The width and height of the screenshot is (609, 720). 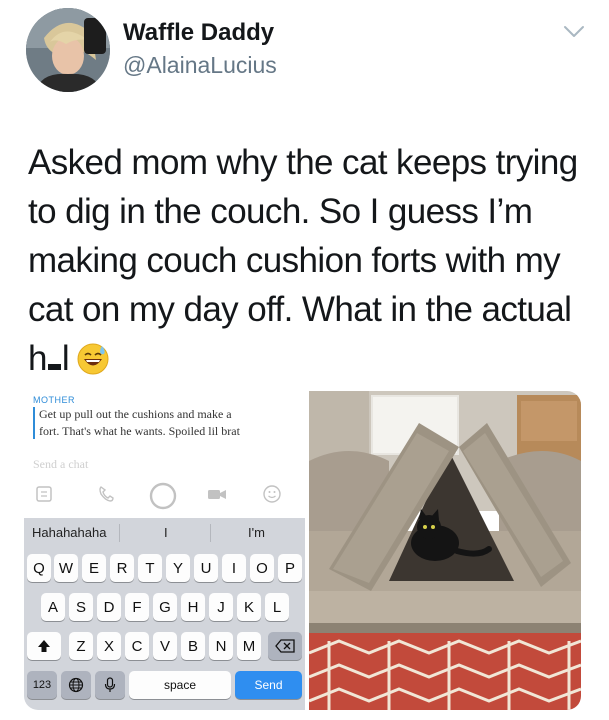 What do you see at coordinates (122, 568) in the screenshot?
I see `key-r: R` at bounding box center [122, 568].